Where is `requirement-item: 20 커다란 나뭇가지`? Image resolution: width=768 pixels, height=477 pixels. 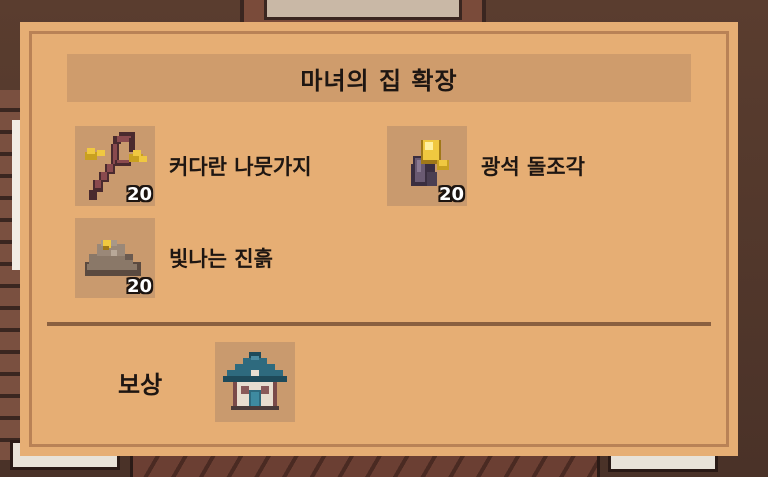
requirement-item: 20 커다란 나뭇가지 is located at coordinates (193, 166).